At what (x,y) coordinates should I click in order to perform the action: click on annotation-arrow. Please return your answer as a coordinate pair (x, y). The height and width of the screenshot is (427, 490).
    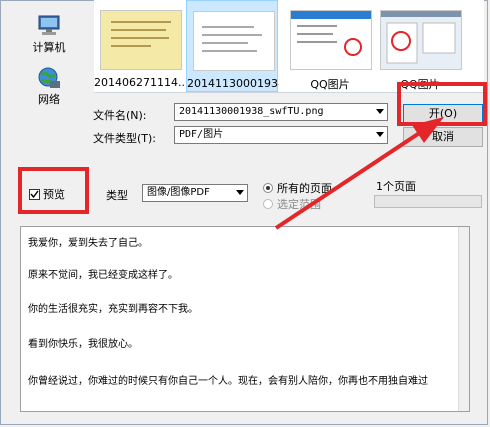
    Looking at the image, I should click on (359, 173).